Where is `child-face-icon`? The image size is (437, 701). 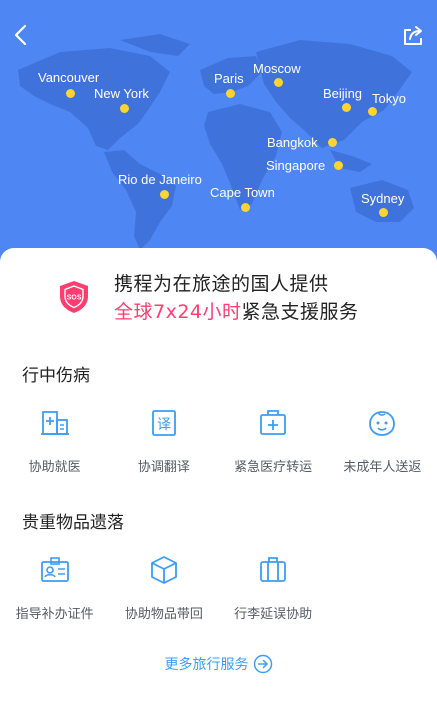
child-face-icon is located at coordinates (382, 423).